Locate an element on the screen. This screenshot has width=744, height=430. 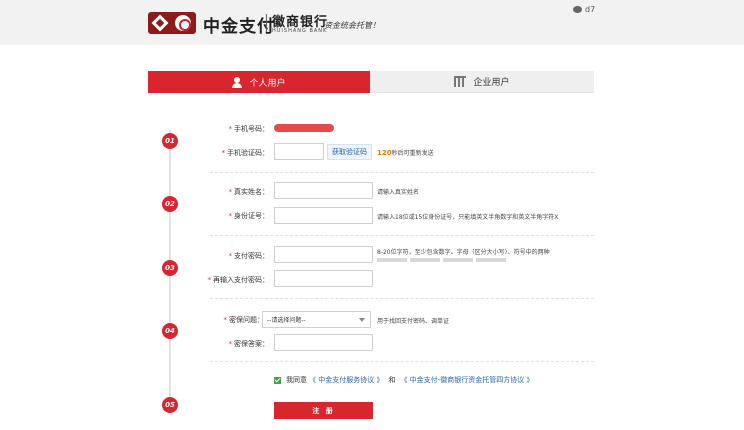
agreement-checkbox is located at coordinates (277, 380).